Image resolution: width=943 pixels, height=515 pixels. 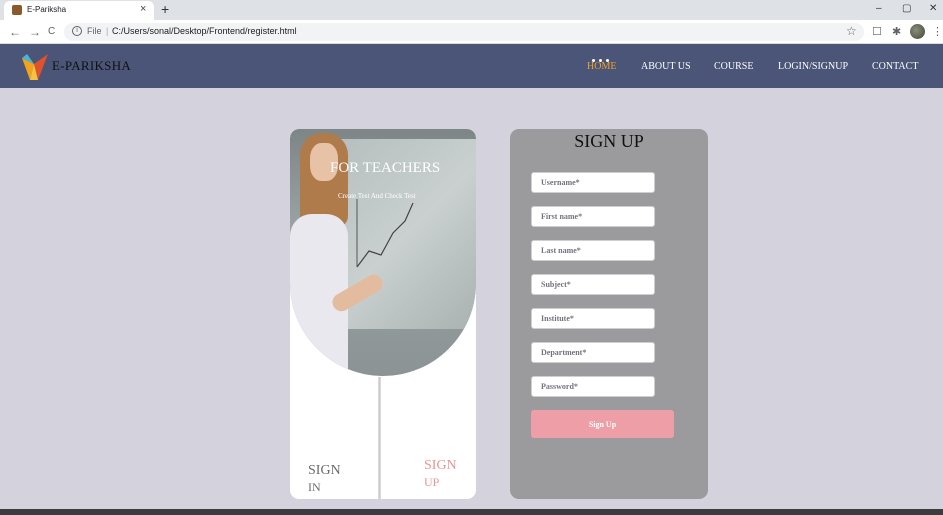 I want to click on bookmark-star-icon: ☆, so click(x=851, y=31).